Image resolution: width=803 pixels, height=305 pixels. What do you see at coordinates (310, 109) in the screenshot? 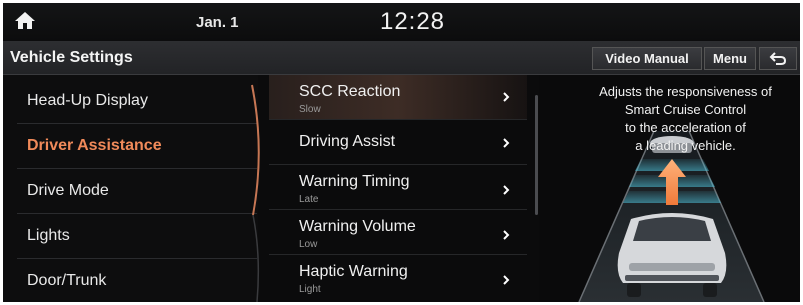
I see `option-value: Slow` at bounding box center [310, 109].